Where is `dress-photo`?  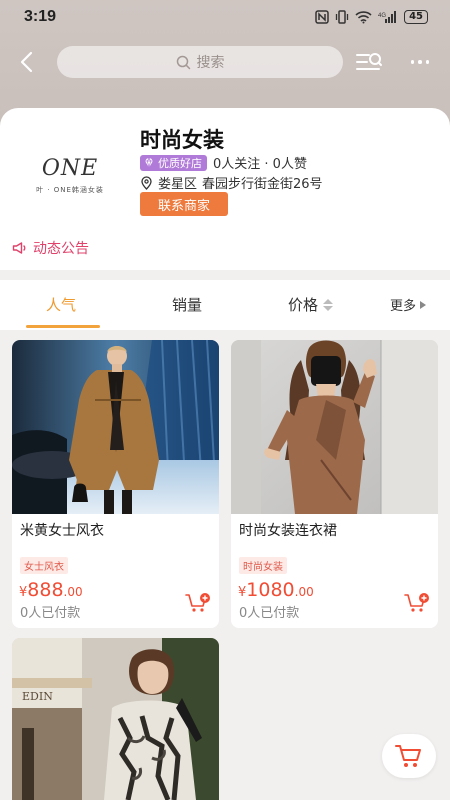 dress-photo is located at coordinates (334, 427).